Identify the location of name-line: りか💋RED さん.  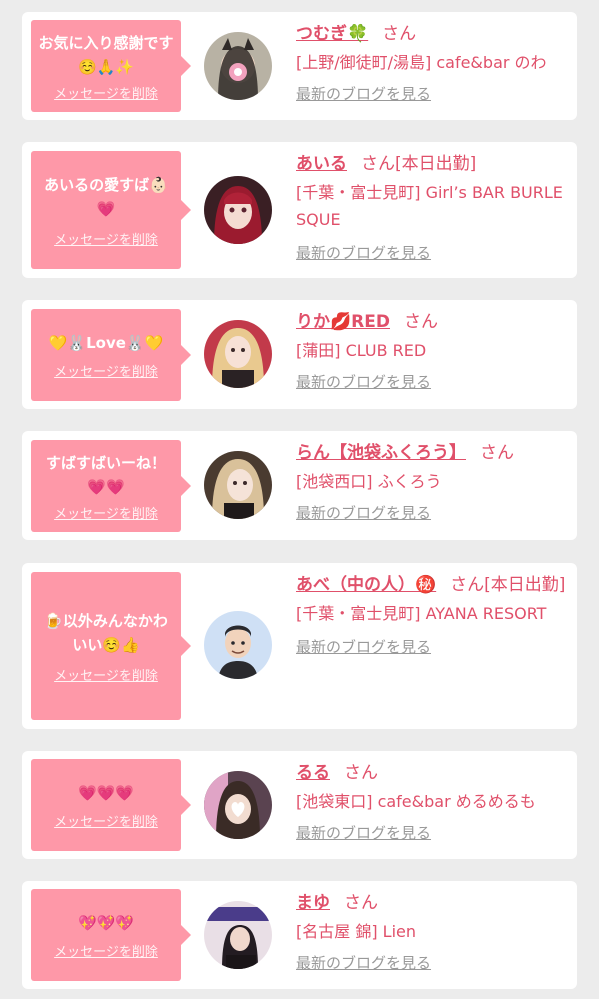
(432, 322).